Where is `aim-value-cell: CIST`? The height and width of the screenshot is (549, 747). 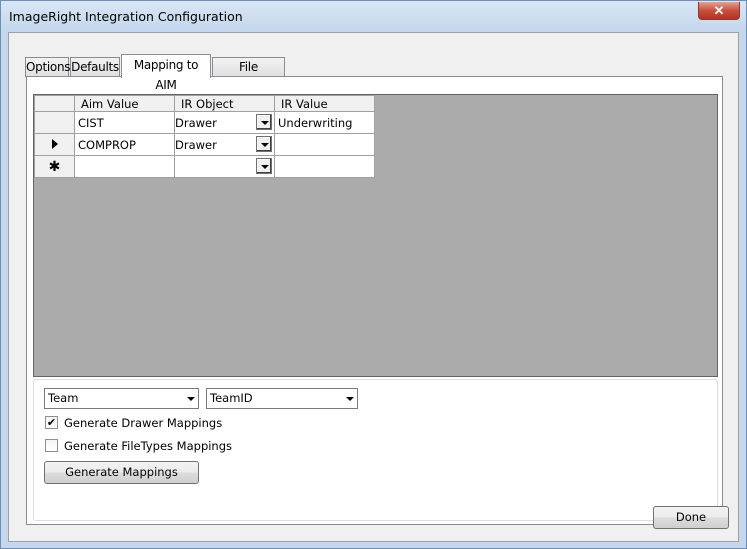
aim-value-cell: CIST is located at coordinates (124, 122).